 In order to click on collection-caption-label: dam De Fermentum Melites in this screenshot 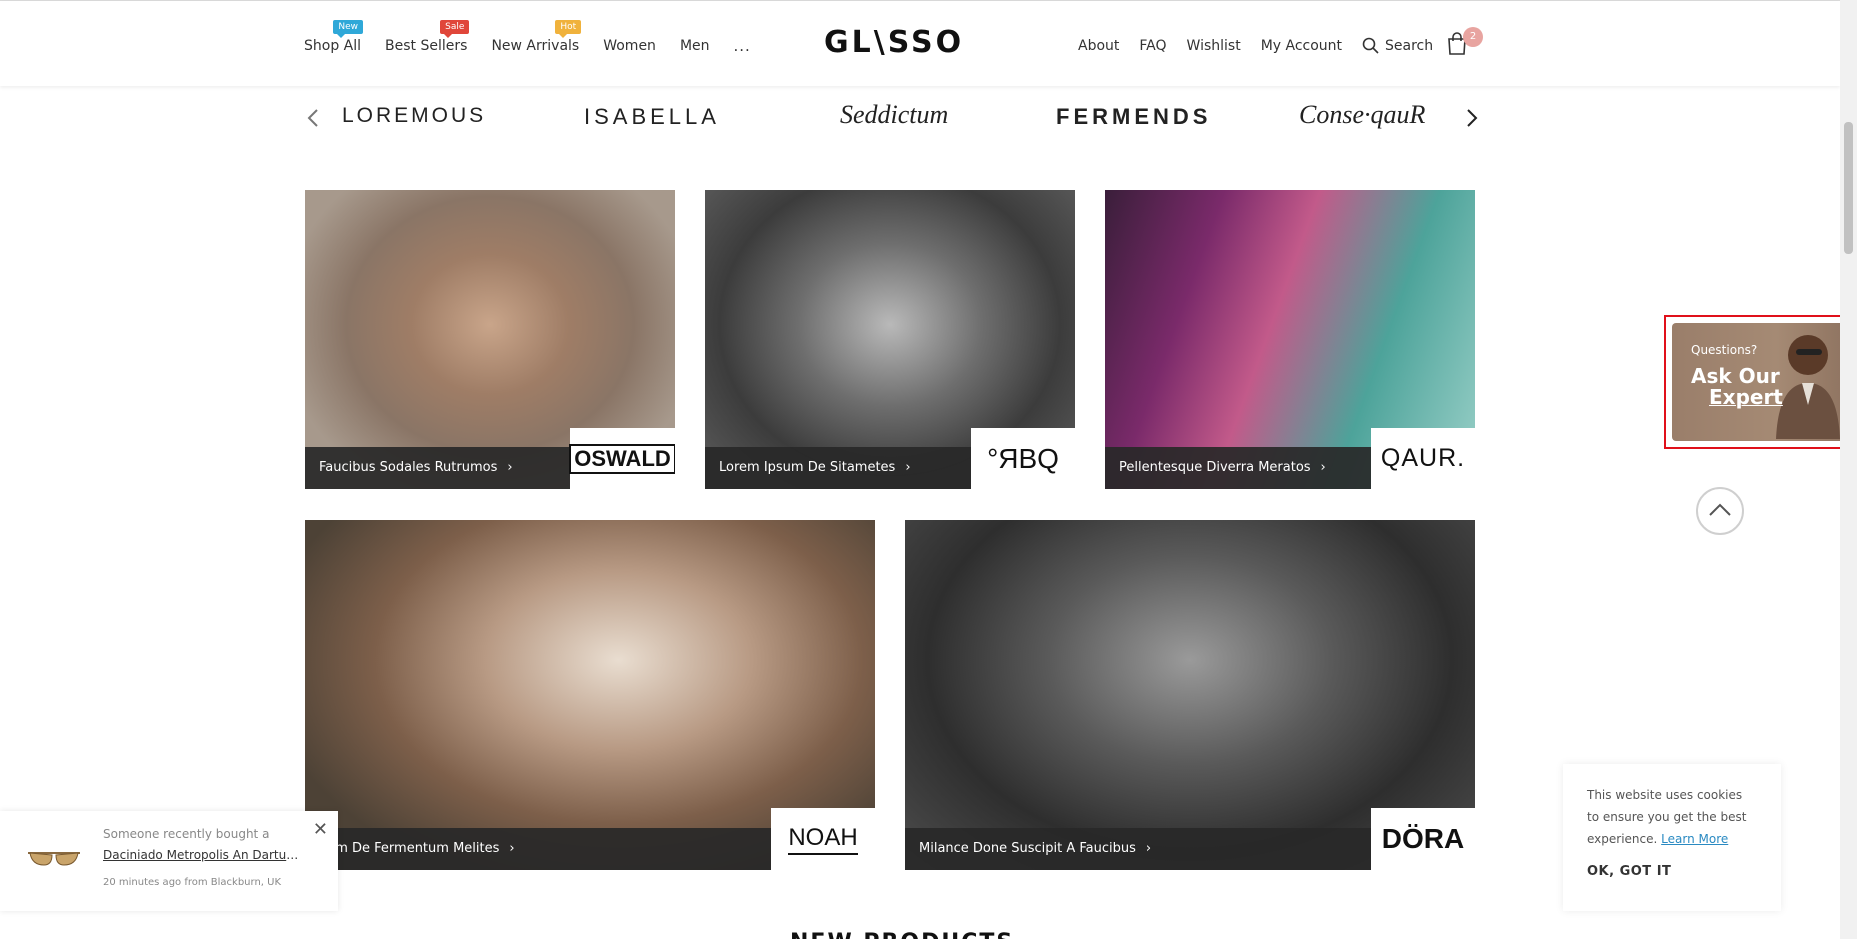, I will do `click(409, 848)`.